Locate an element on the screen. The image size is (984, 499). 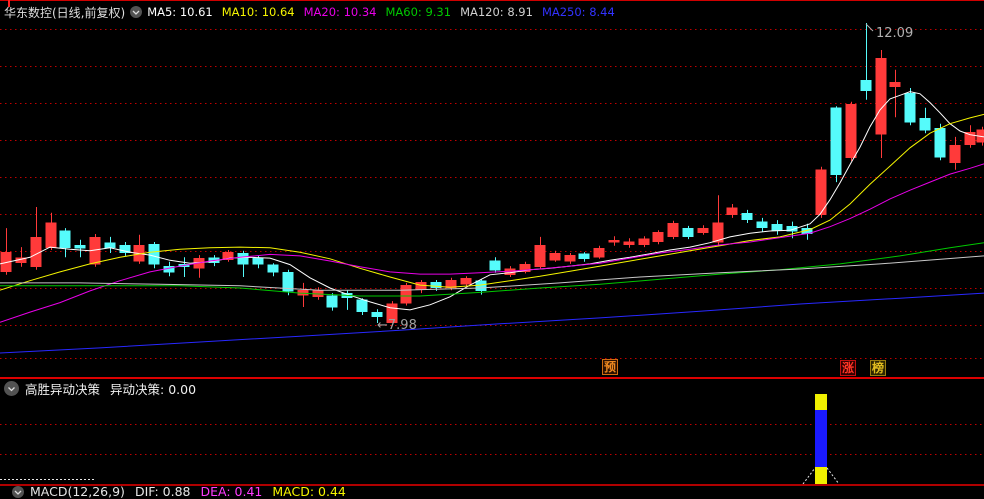
marker-flag: 榜 is located at coordinates (878, 368).